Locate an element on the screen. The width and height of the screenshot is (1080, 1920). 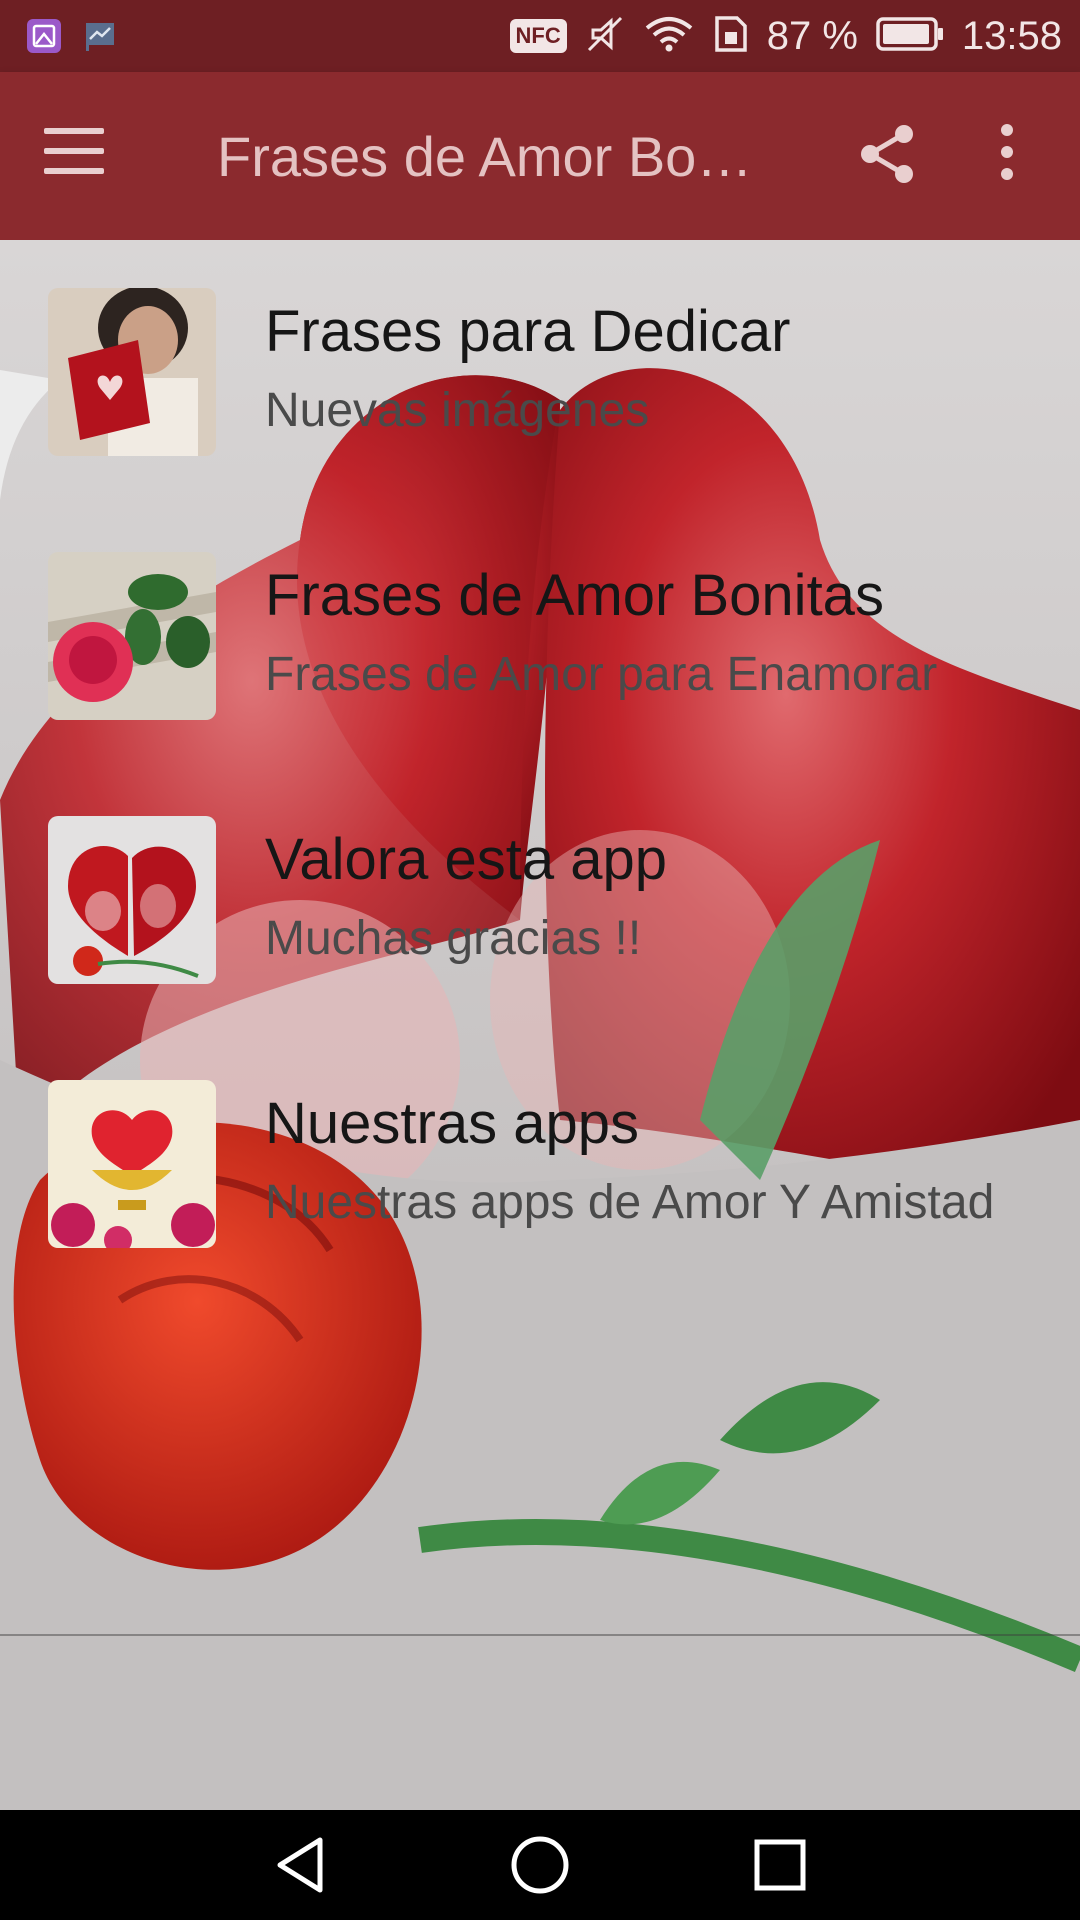
thumbnail-card-image is located at coordinates (132, 372).